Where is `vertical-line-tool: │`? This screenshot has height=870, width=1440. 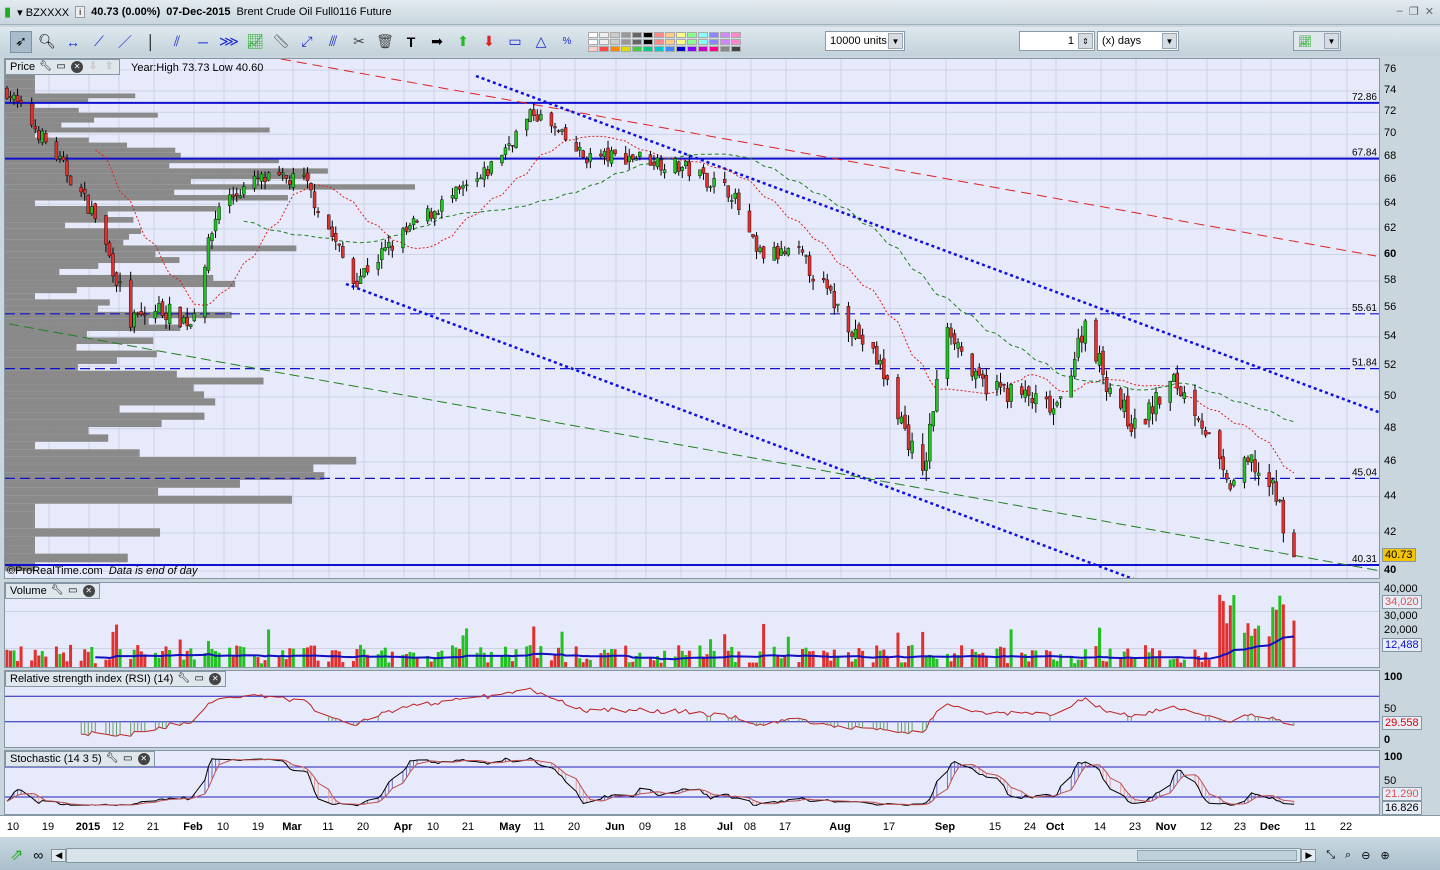 vertical-line-tool: │ is located at coordinates (151, 42).